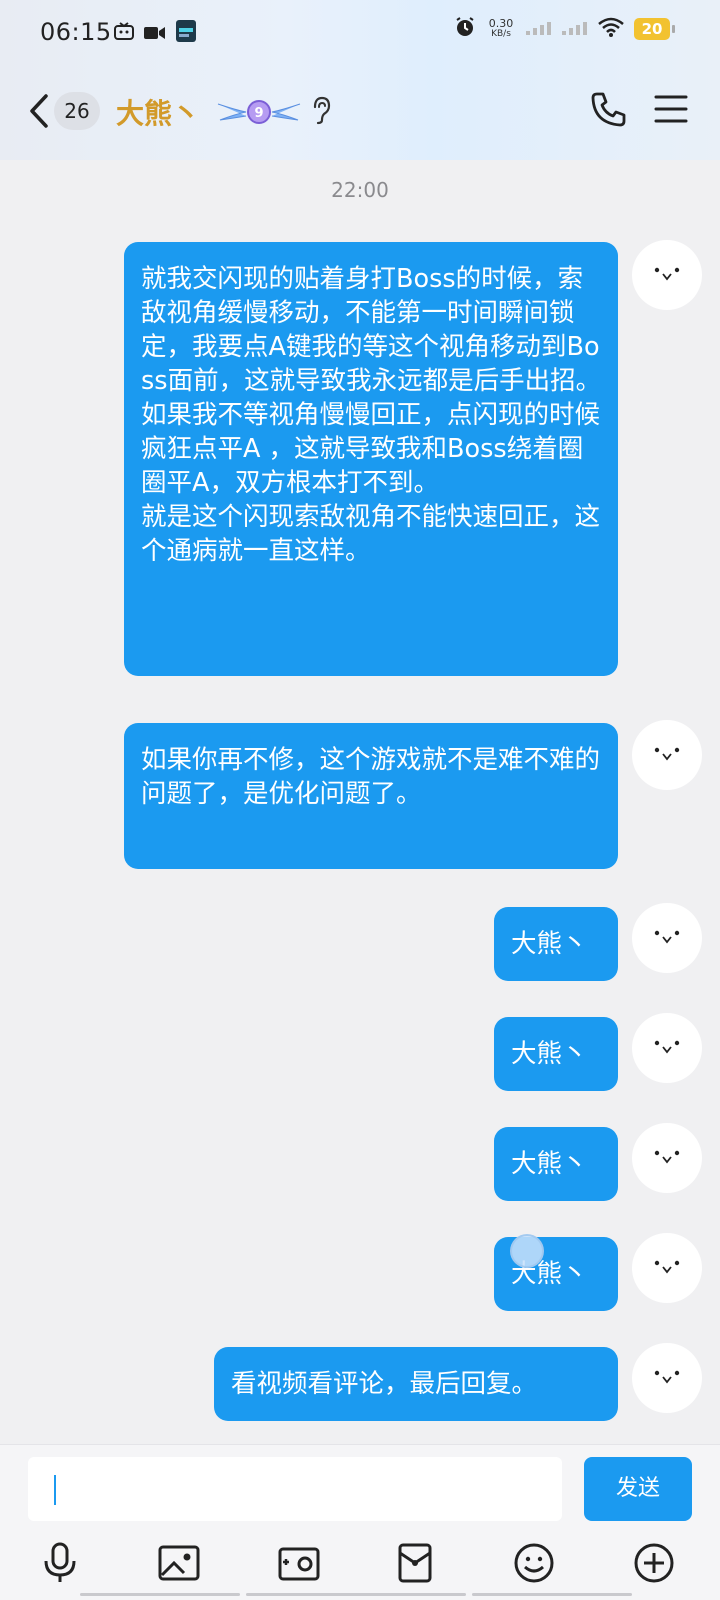 This screenshot has height=1600, width=720. I want to click on hamburger-icon, so click(671, 109).